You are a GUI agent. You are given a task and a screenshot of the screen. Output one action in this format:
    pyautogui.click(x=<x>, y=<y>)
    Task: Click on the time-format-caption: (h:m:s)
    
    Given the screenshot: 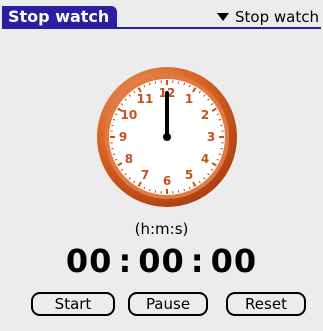 What is the action you would take?
    pyautogui.click(x=161, y=229)
    